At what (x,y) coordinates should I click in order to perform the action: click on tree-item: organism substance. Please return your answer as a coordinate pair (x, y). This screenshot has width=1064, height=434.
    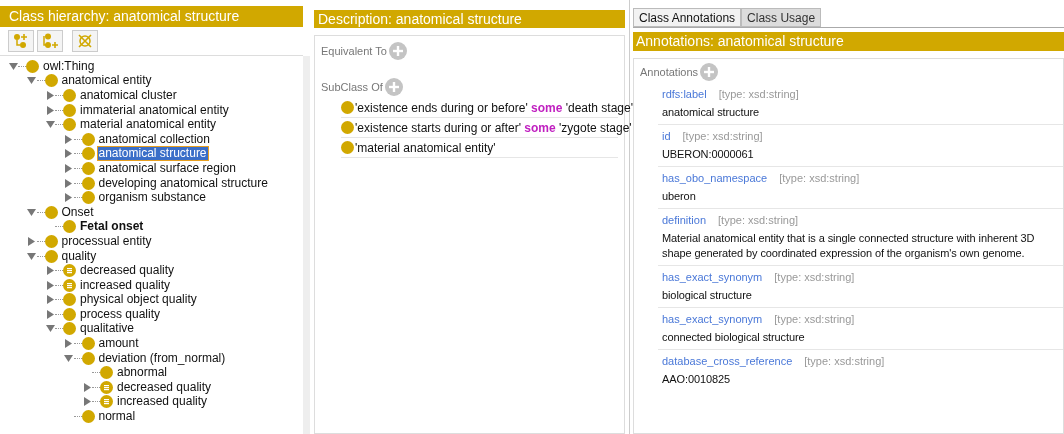
    Looking at the image, I should click on (152, 198).